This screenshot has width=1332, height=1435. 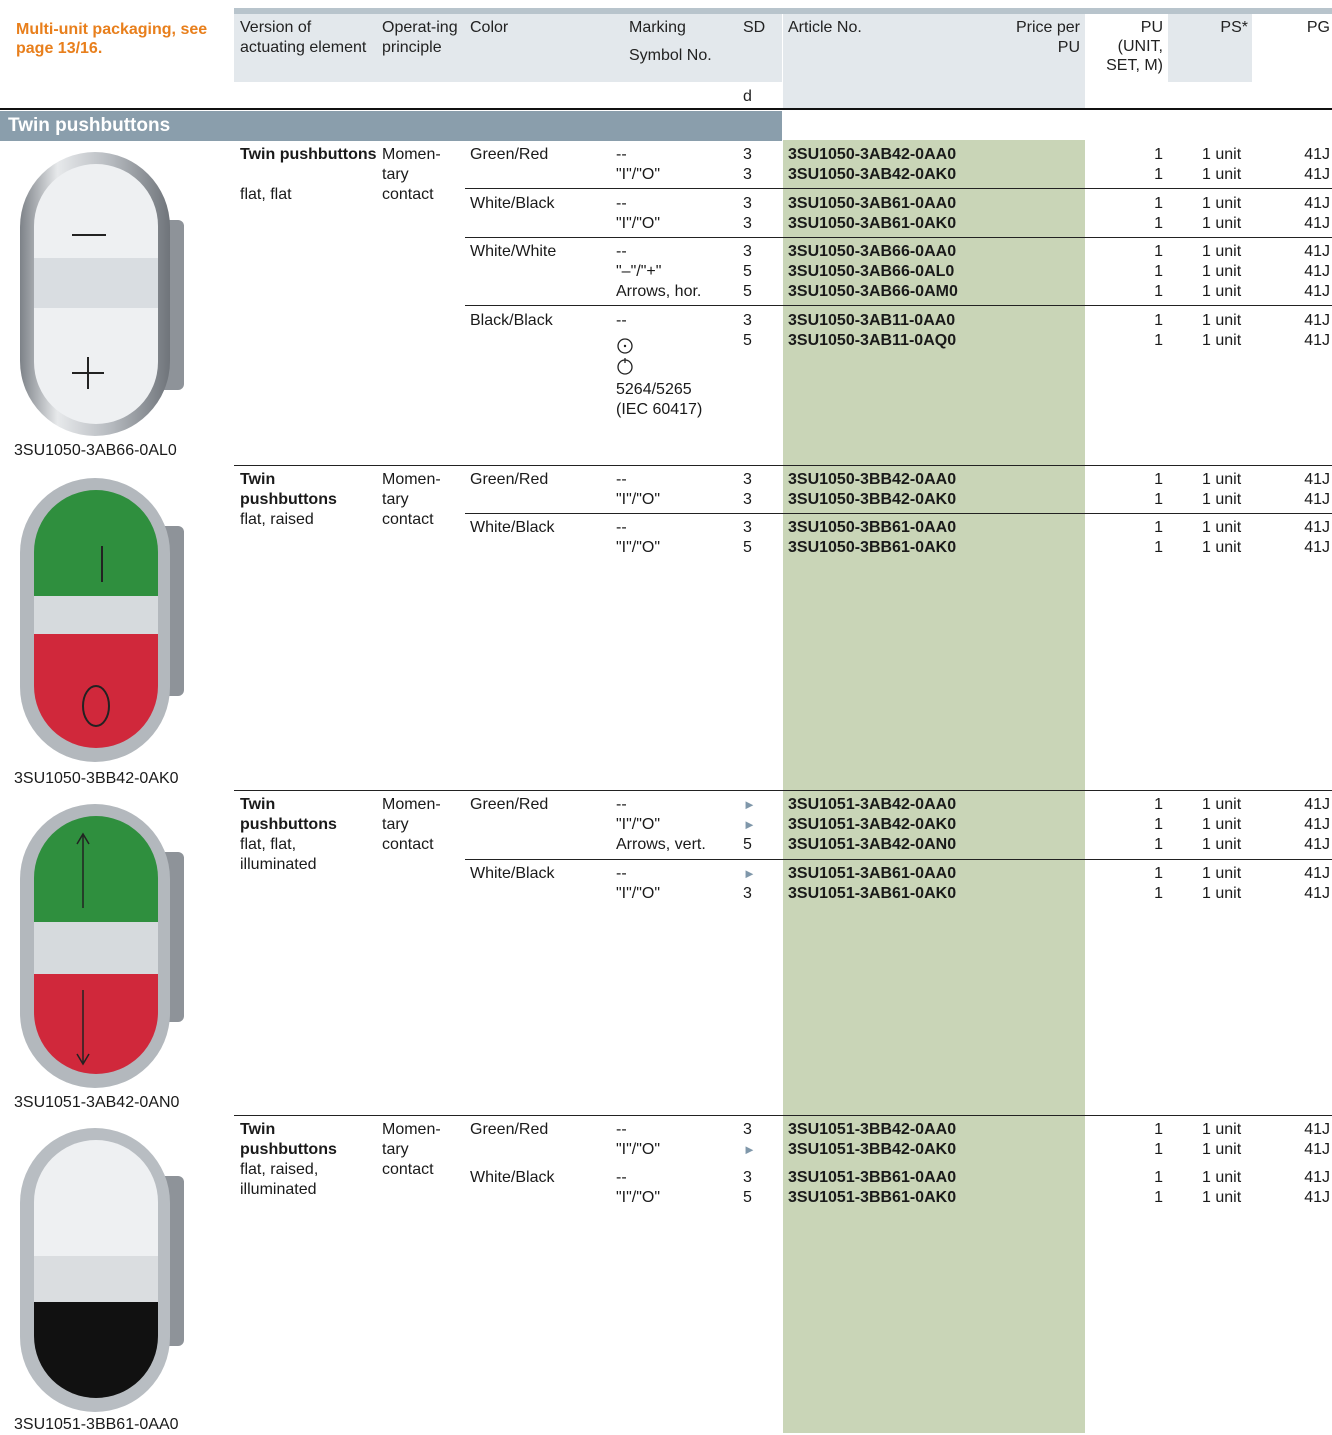 I want to click on section-title: Twin pushbuttons, so click(x=391, y=126).